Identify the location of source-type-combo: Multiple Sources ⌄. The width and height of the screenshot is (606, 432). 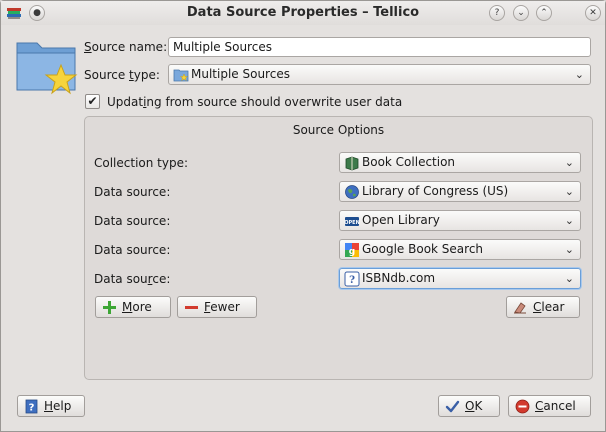
(379, 74).